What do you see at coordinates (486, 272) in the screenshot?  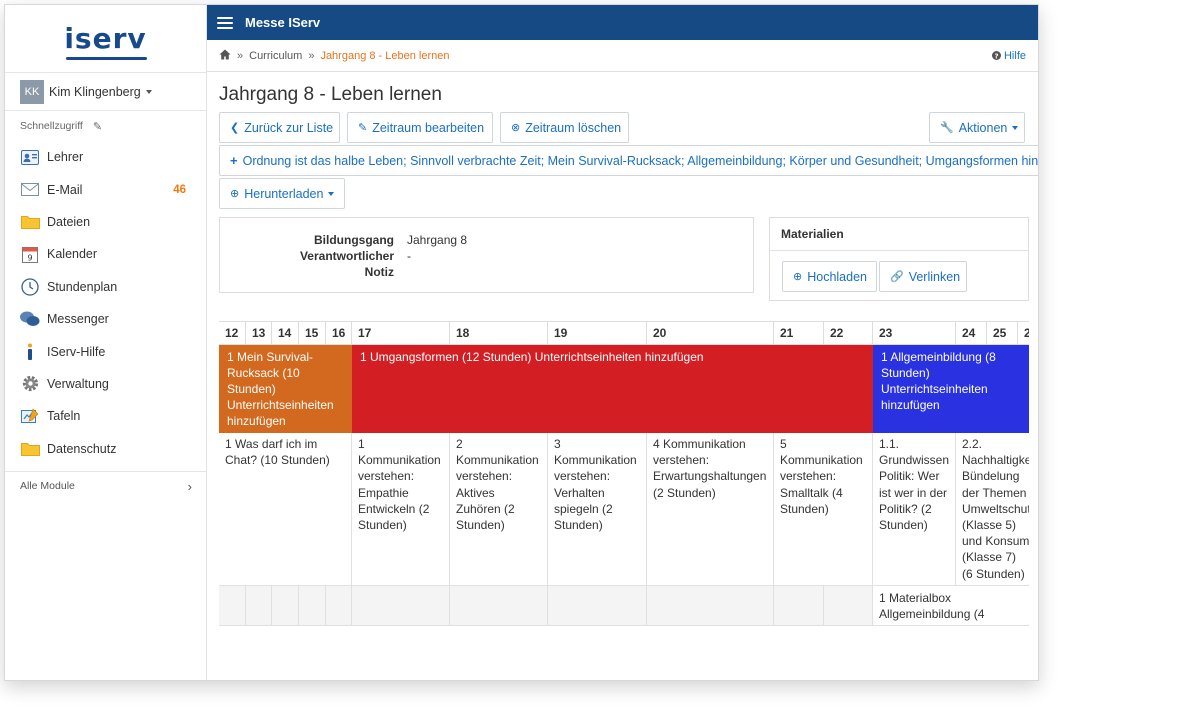 I see `info-row-note: Notiz` at bounding box center [486, 272].